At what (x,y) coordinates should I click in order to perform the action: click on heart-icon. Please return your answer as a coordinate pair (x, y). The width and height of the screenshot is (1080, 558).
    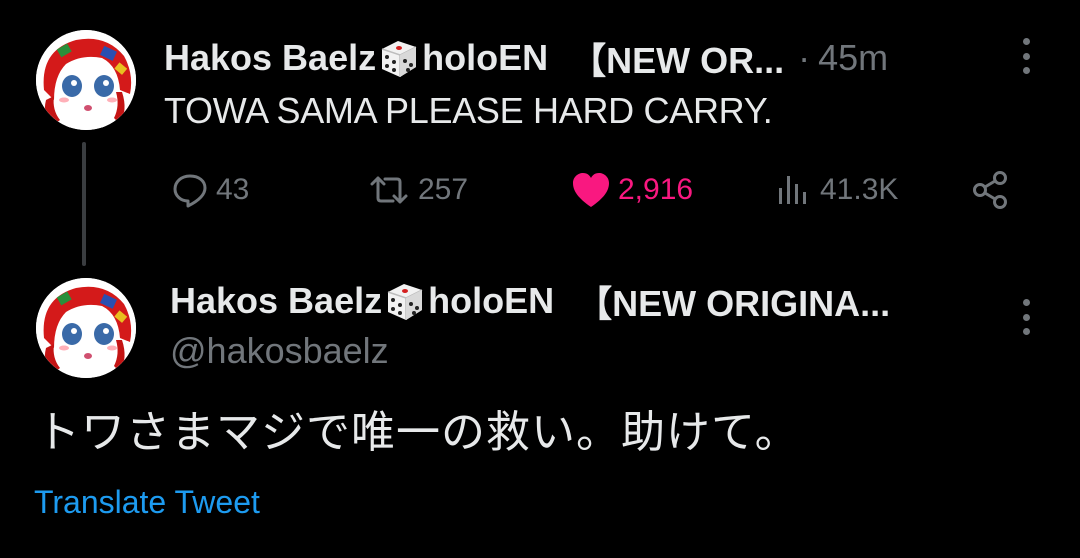
    Looking at the image, I should click on (591, 190).